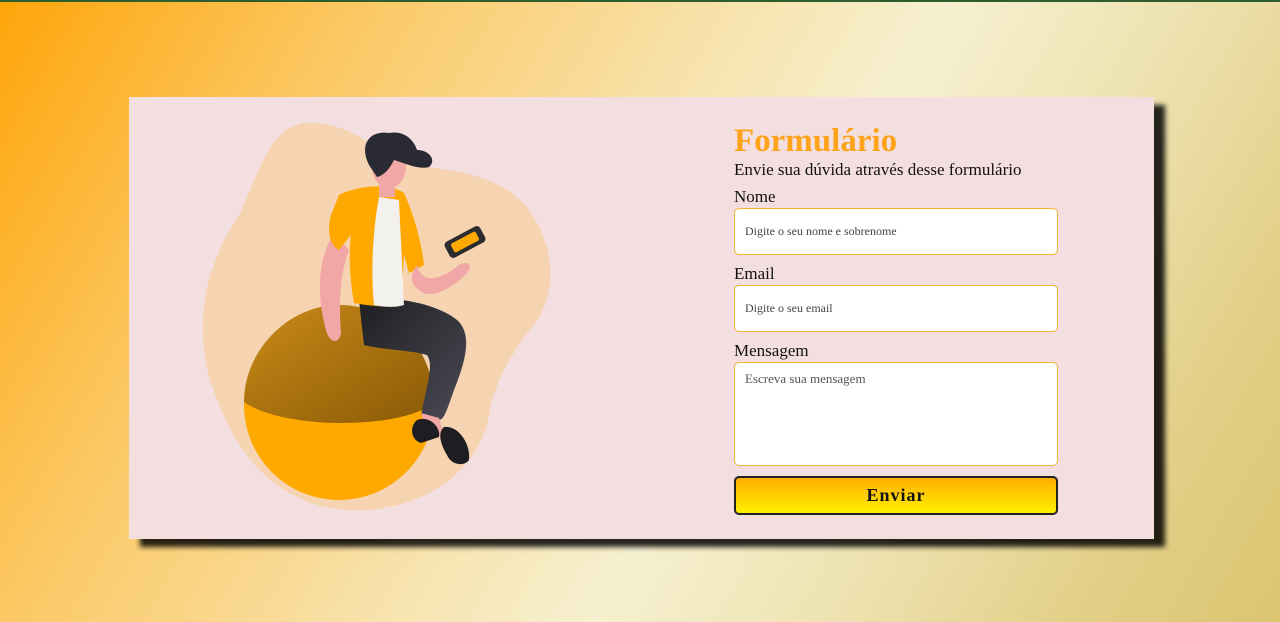  What do you see at coordinates (640, 1) in the screenshot?
I see `top-border` at bounding box center [640, 1].